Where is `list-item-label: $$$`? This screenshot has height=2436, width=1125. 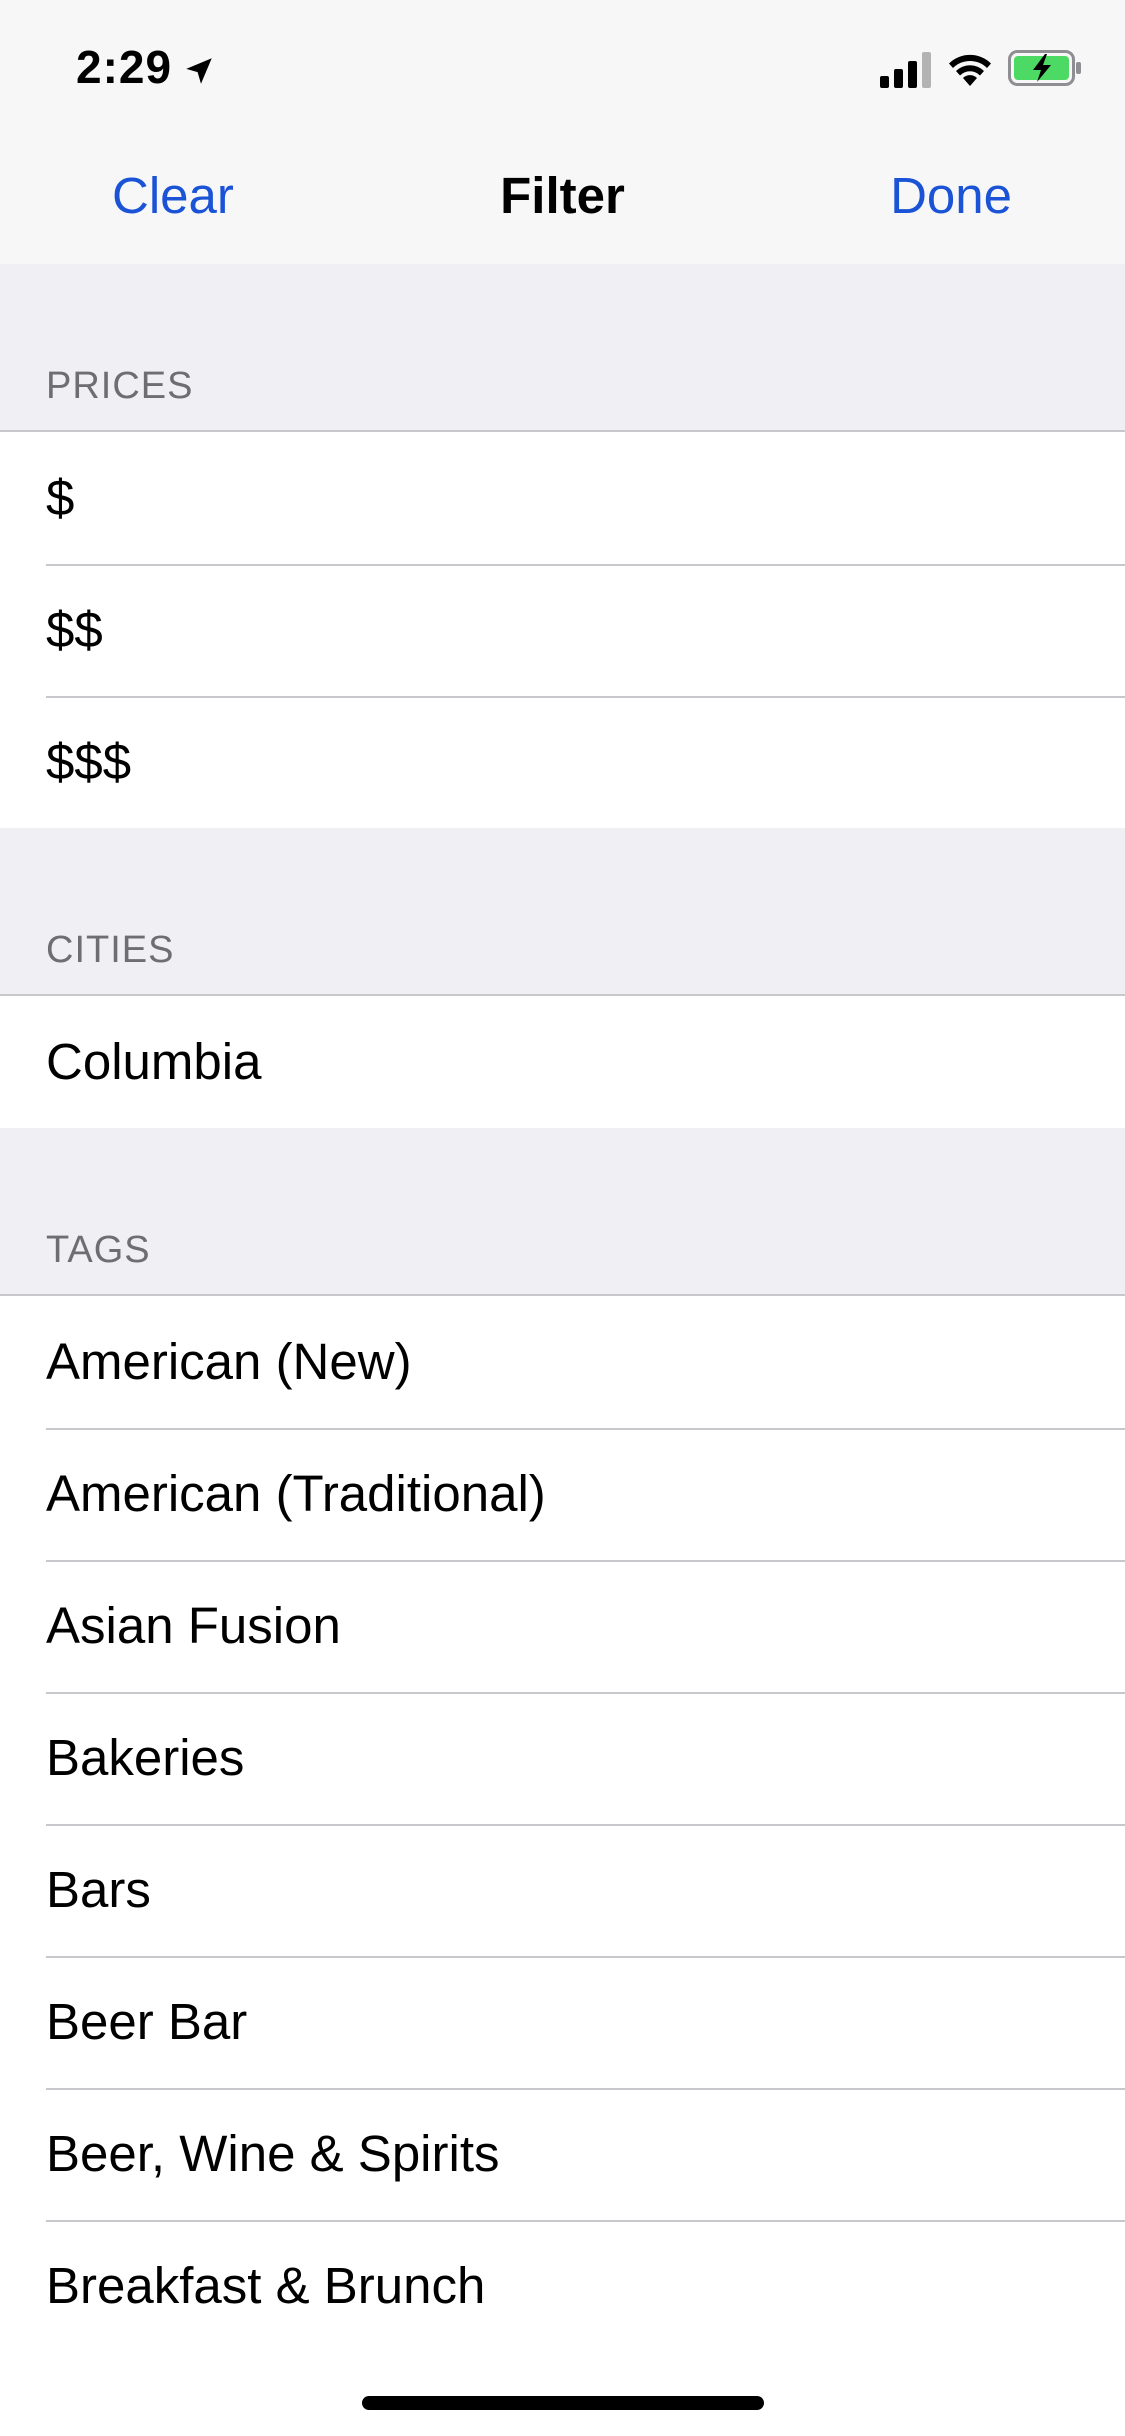 list-item-label: $$$ is located at coordinates (89, 761).